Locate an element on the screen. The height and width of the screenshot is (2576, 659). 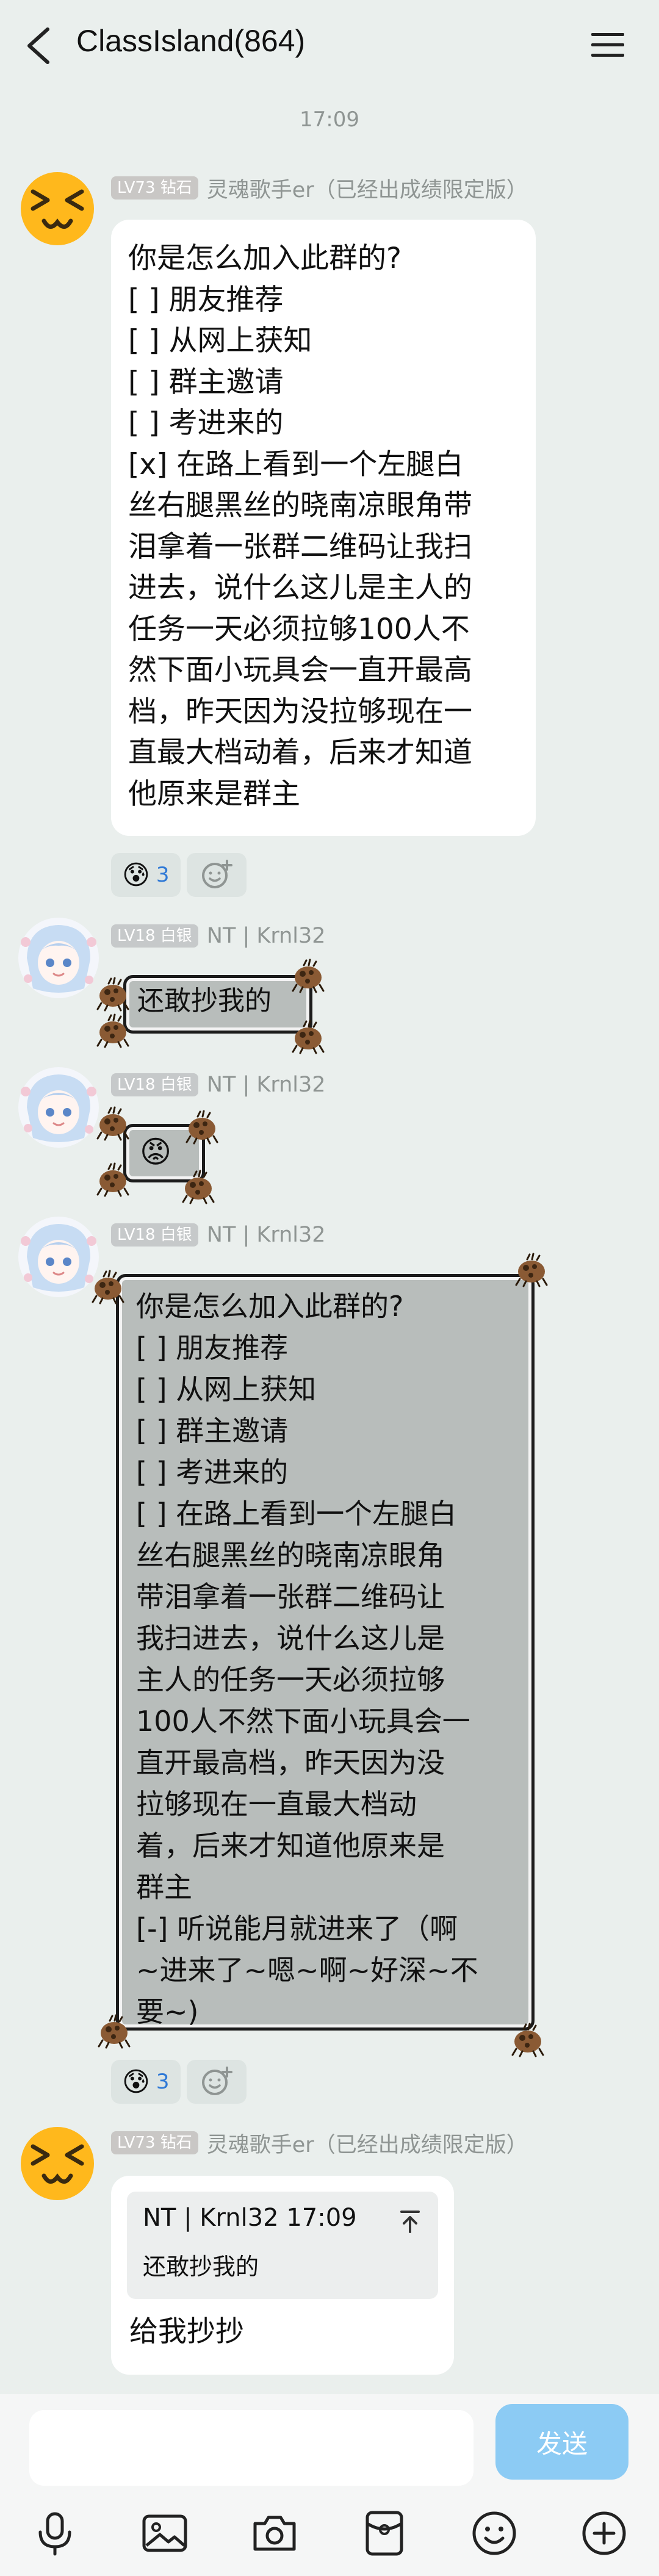
composer: 发送 is located at coordinates (329, 2485).